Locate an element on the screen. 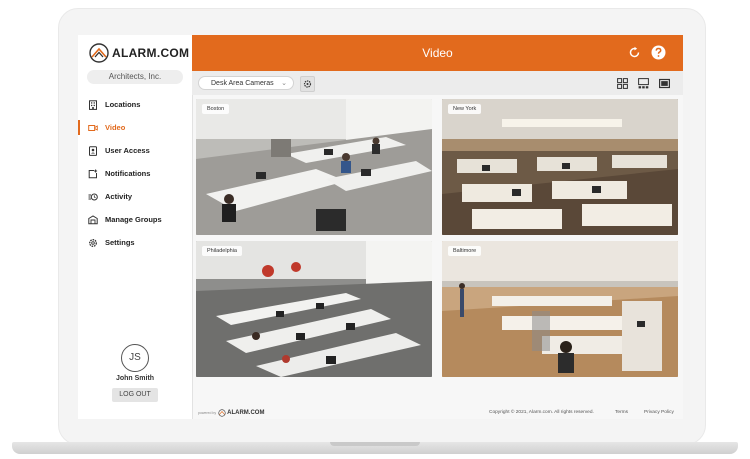 This screenshot has width=750, height=459. brand-name: ALARM.COM is located at coordinates (151, 53).